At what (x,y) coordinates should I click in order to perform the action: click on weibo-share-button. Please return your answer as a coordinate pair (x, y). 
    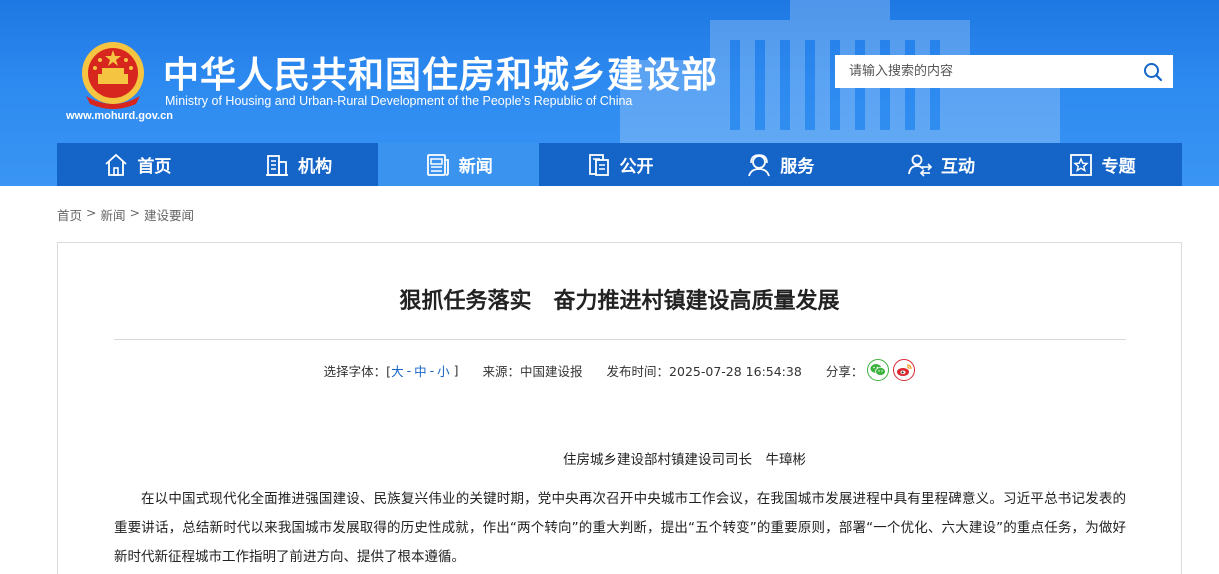
    Looking at the image, I should click on (904, 370).